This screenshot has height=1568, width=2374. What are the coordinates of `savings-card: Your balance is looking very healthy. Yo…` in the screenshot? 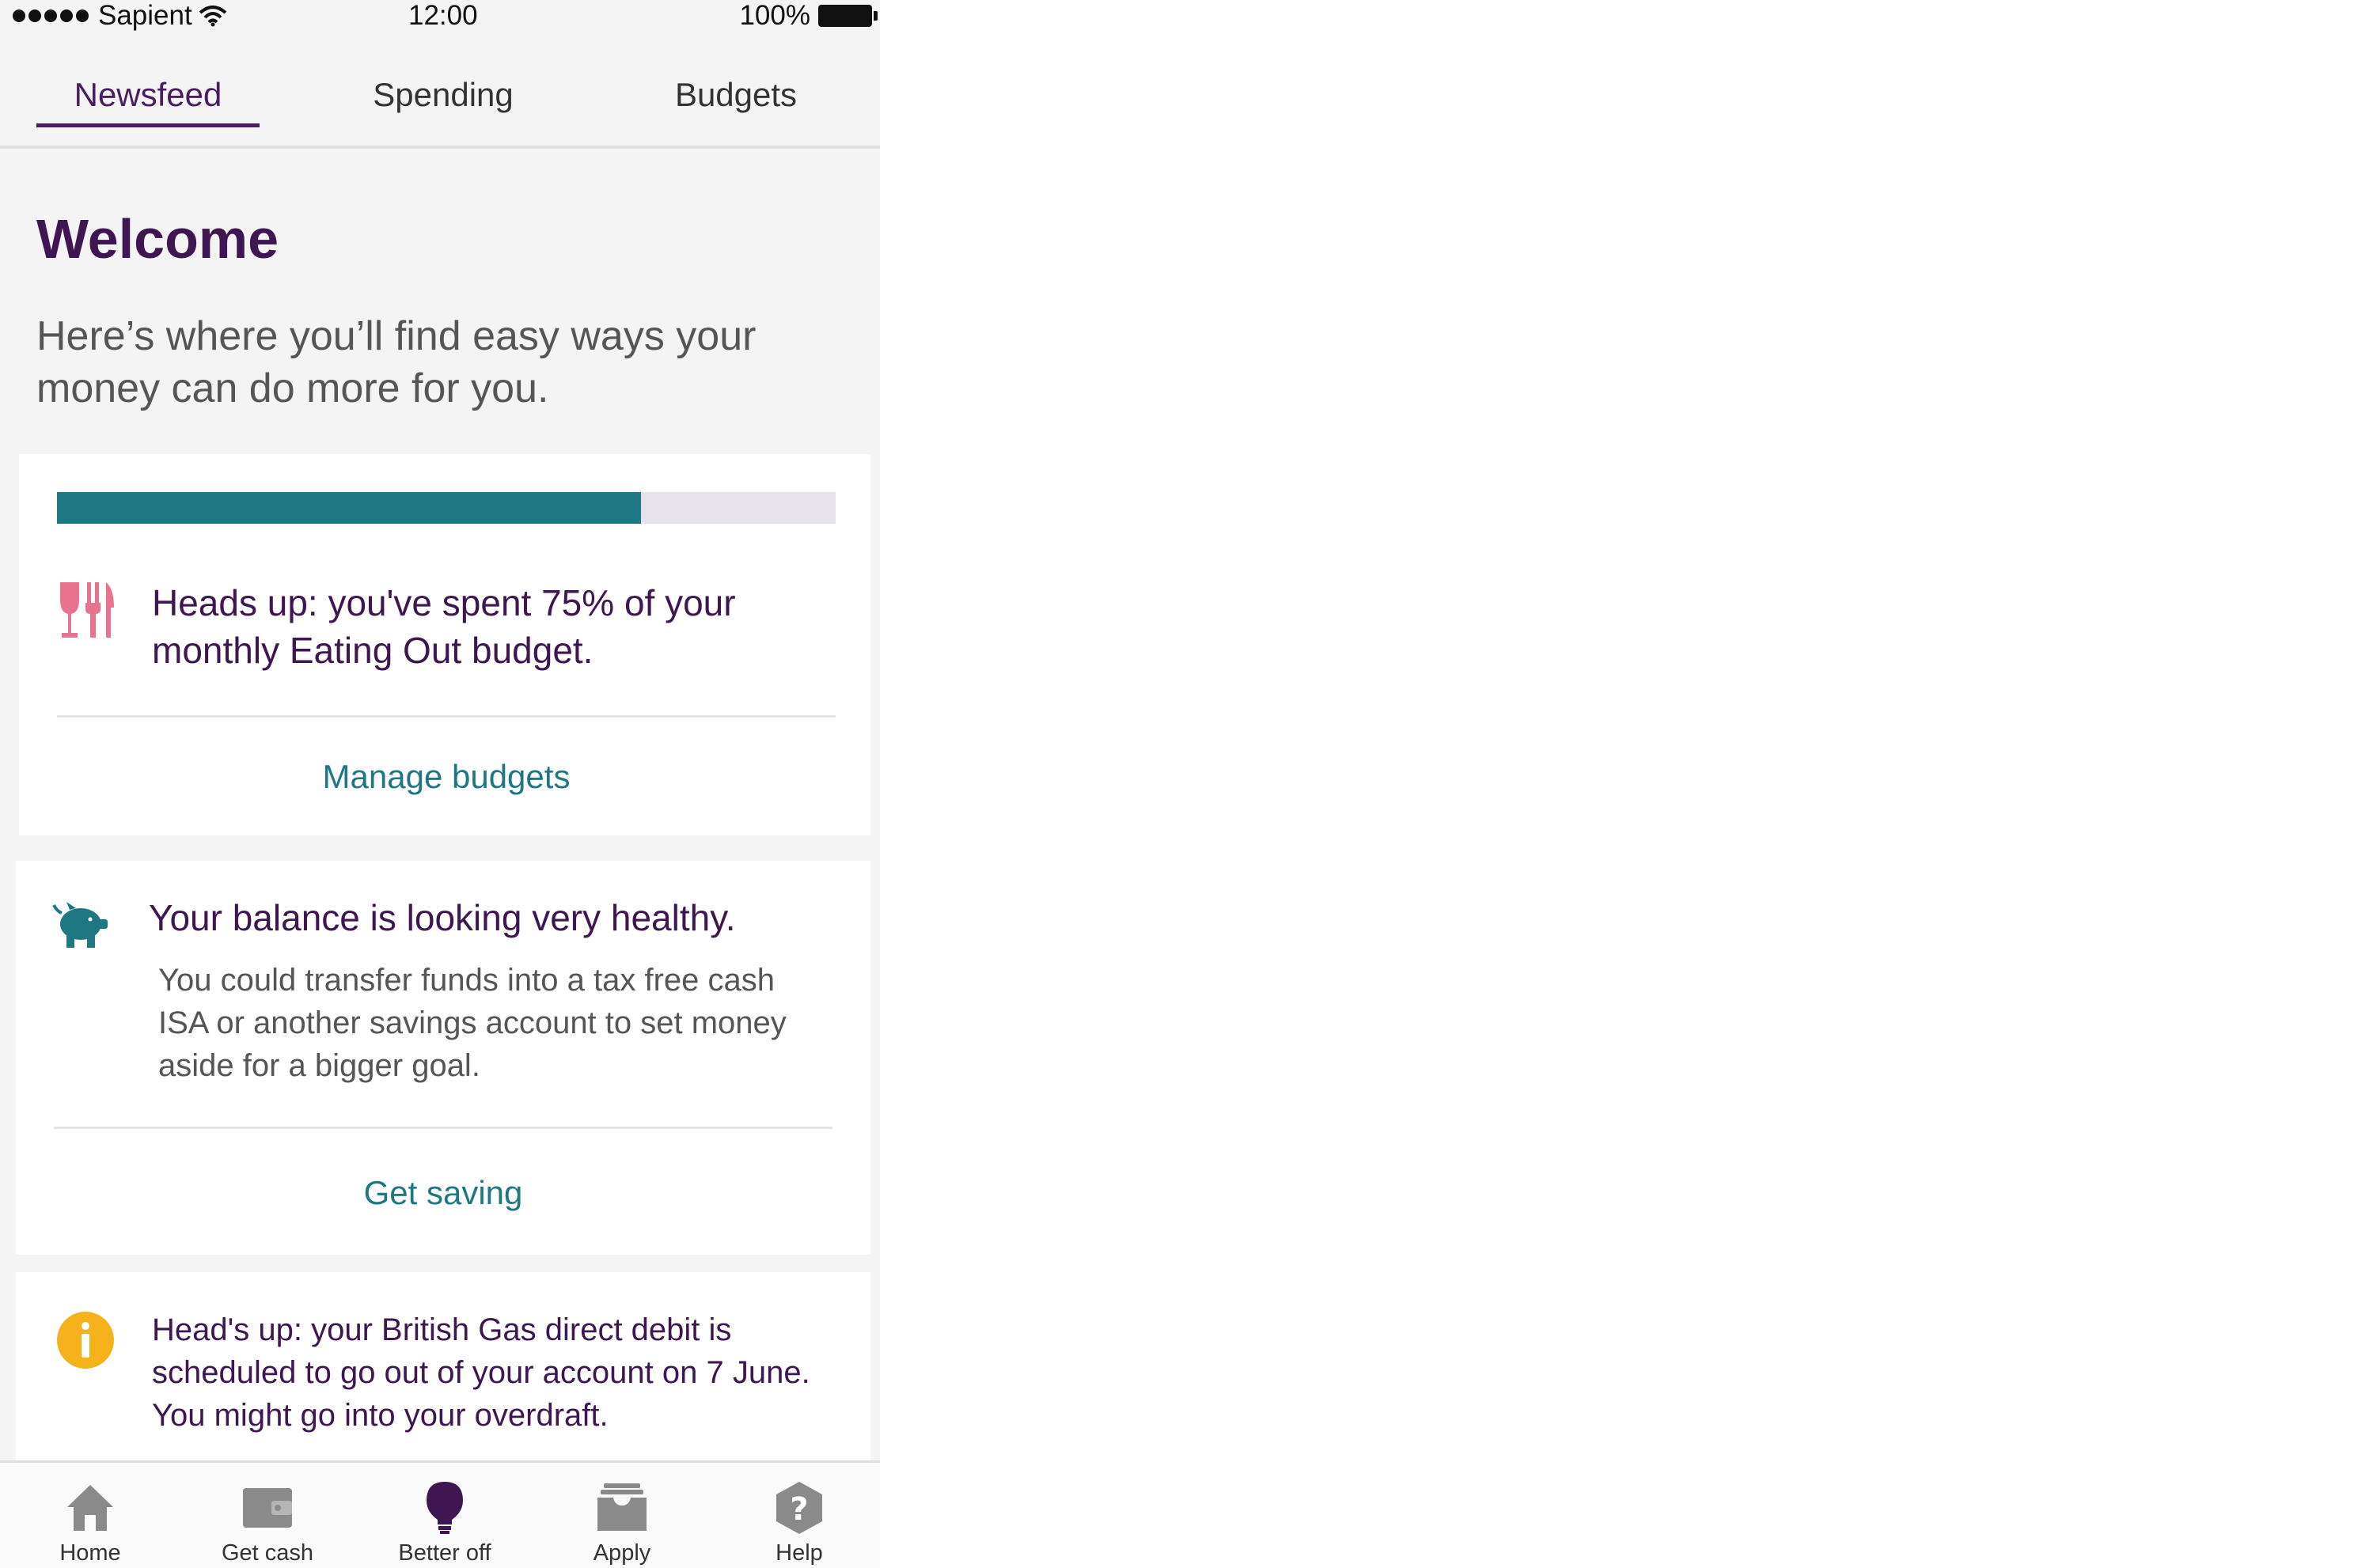 It's located at (443, 1058).